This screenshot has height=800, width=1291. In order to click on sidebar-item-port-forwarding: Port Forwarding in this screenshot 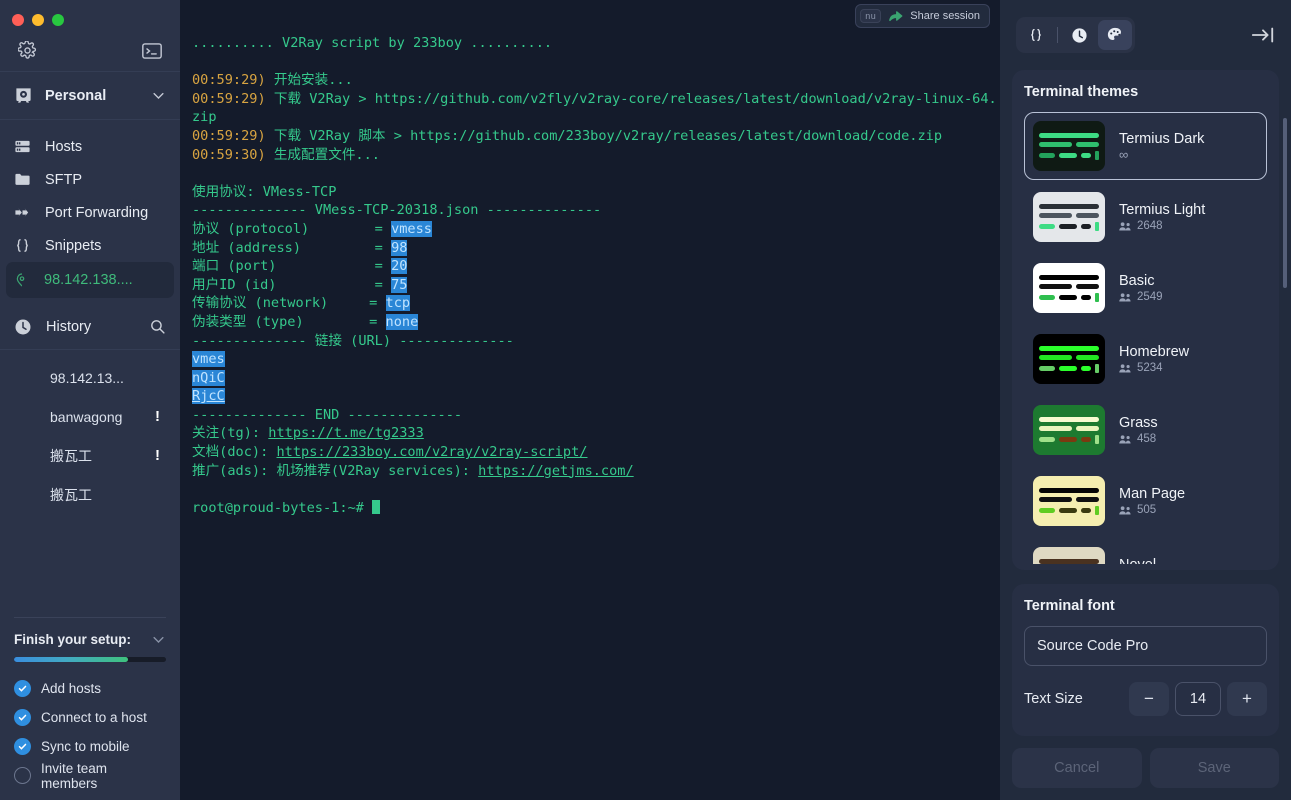, I will do `click(90, 212)`.